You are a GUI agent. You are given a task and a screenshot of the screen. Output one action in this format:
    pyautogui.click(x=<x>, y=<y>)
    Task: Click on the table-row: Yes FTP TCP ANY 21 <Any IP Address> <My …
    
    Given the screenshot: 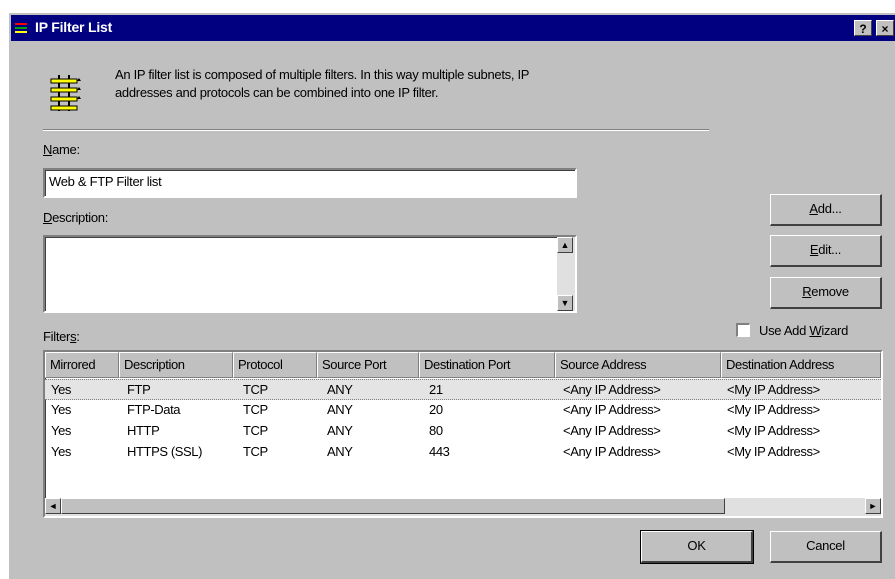 What is the action you would take?
    pyautogui.click(x=463, y=389)
    